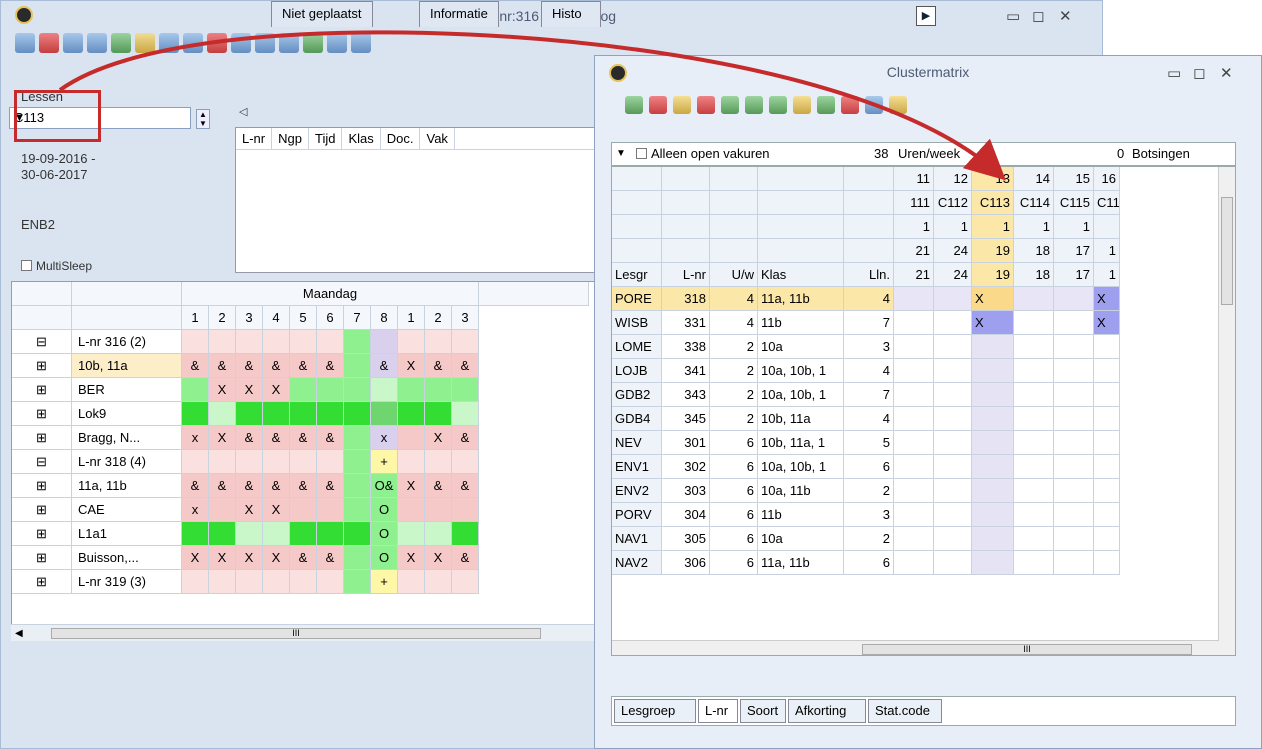  I want to click on lln-cell: 4, so click(869, 371).